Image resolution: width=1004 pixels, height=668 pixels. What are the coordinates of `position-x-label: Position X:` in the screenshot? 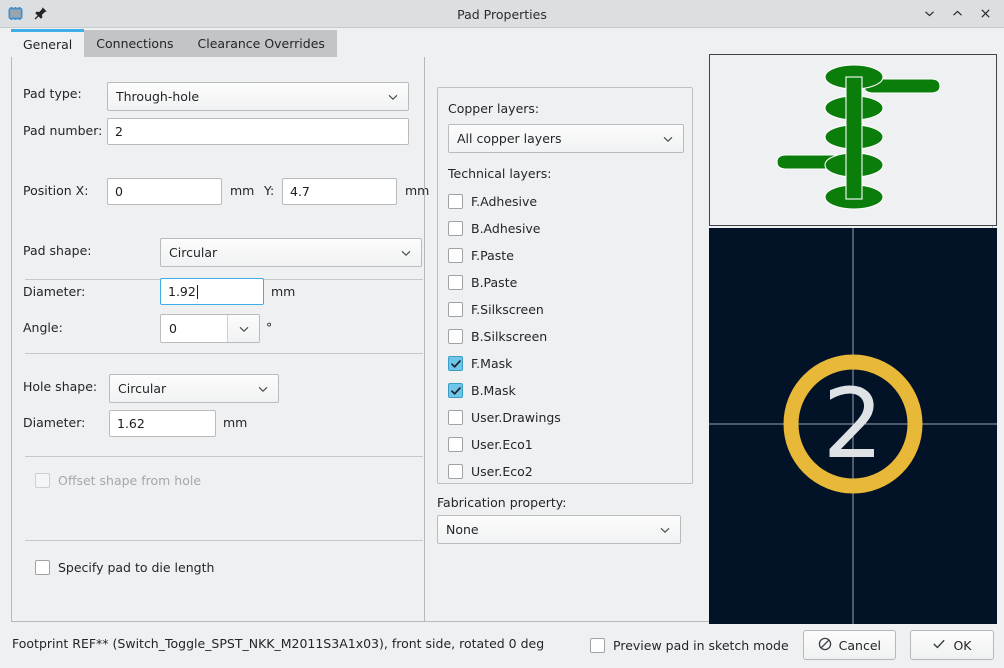 It's located at (56, 190).